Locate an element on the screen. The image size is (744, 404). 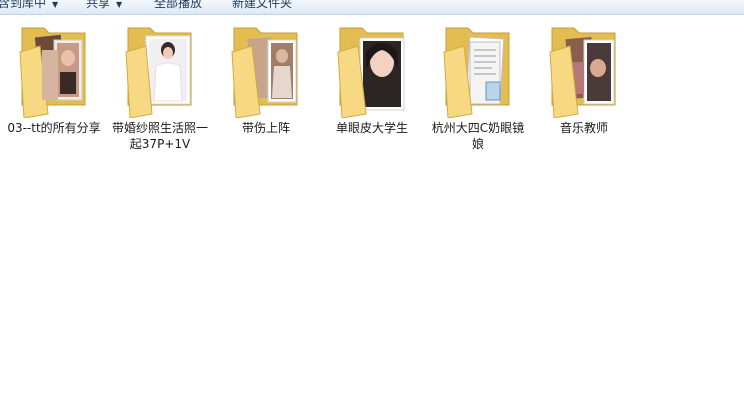
folder-item: 单眼皮大学生 is located at coordinates (372, 90).